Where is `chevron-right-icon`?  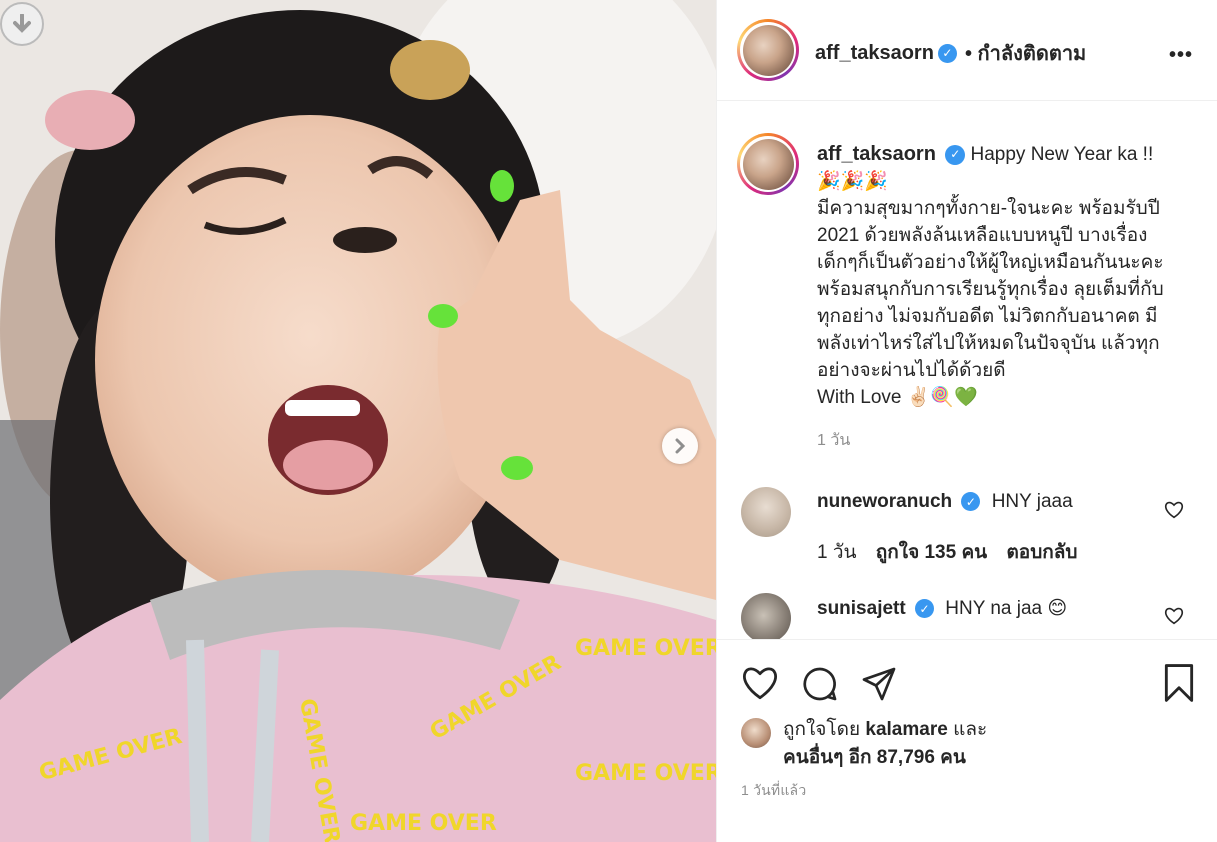
chevron-right-icon is located at coordinates (680, 446).